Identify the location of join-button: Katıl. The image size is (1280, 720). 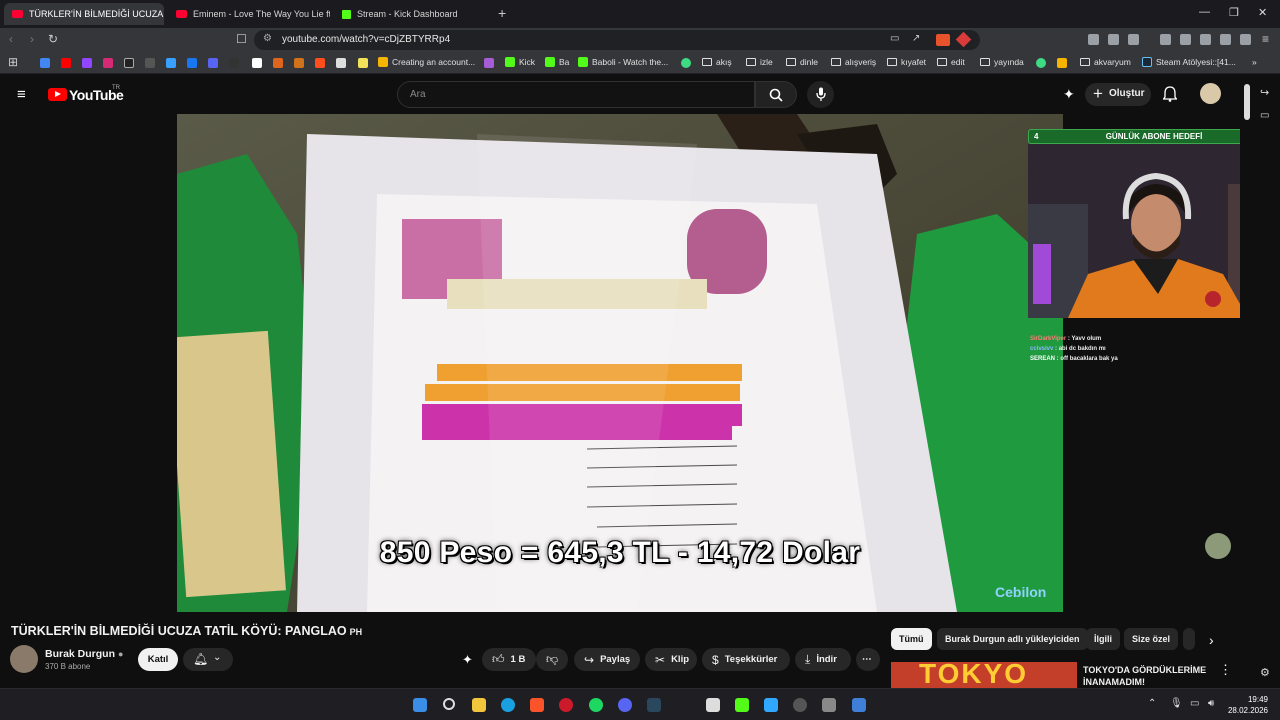
(158, 659).